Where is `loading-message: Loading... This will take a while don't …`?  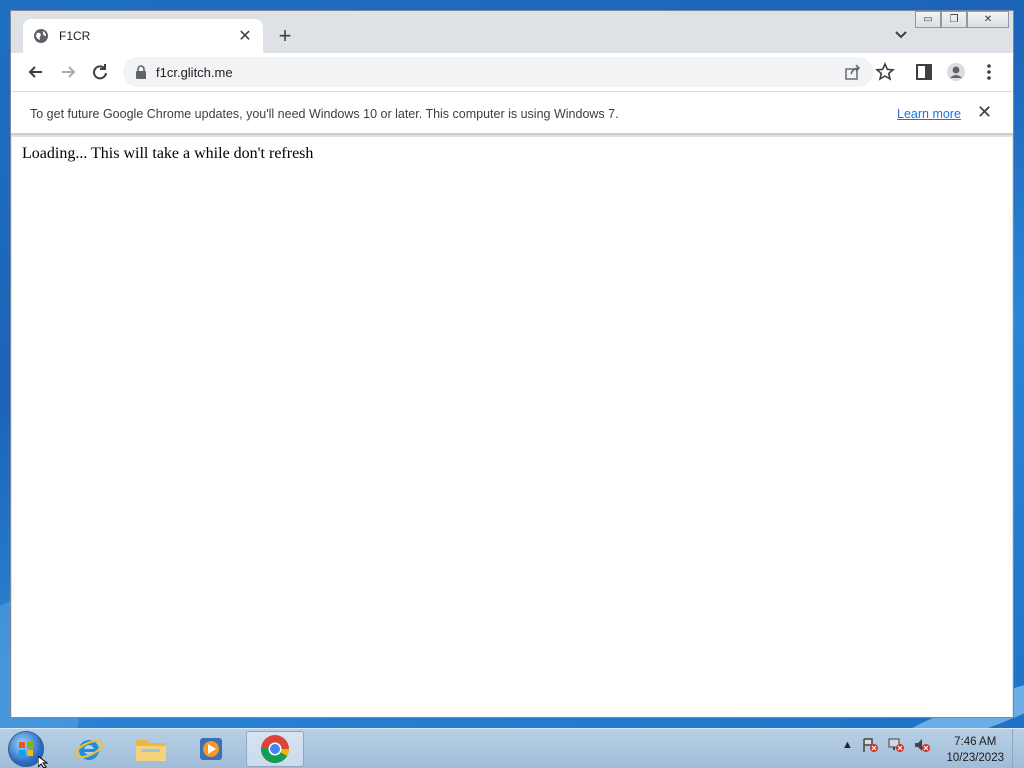 loading-message: Loading... This will take a while don't … is located at coordinates (168, 153).